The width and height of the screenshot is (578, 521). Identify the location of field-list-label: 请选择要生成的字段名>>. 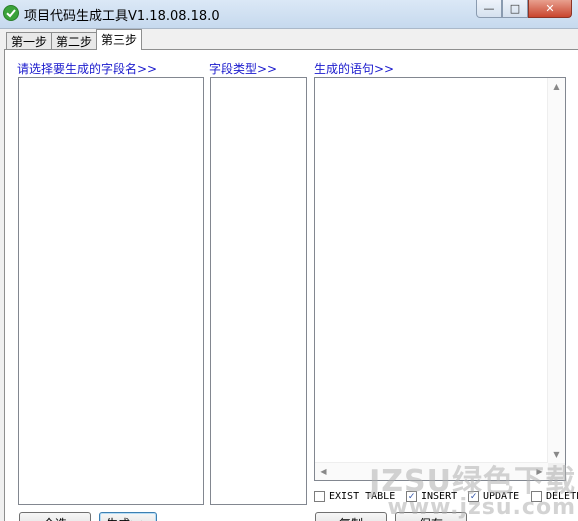
(87, 69).